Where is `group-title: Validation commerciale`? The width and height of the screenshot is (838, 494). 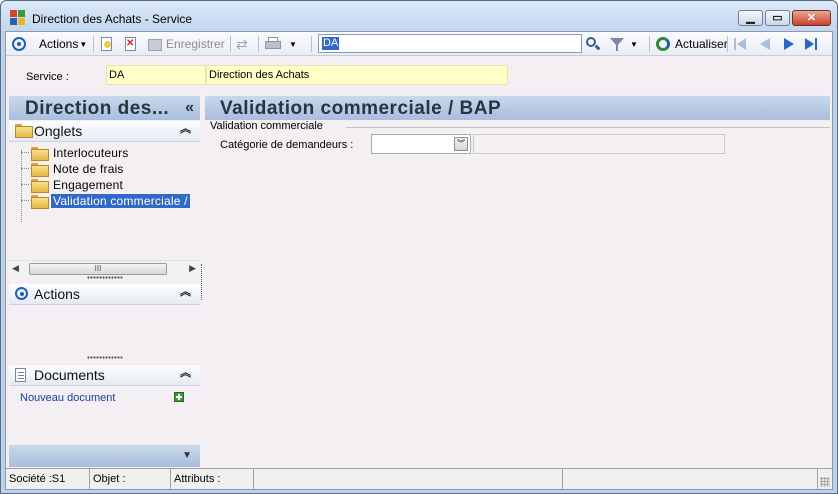
group-title: Validation commerciale is located at coordinates (268, 126).